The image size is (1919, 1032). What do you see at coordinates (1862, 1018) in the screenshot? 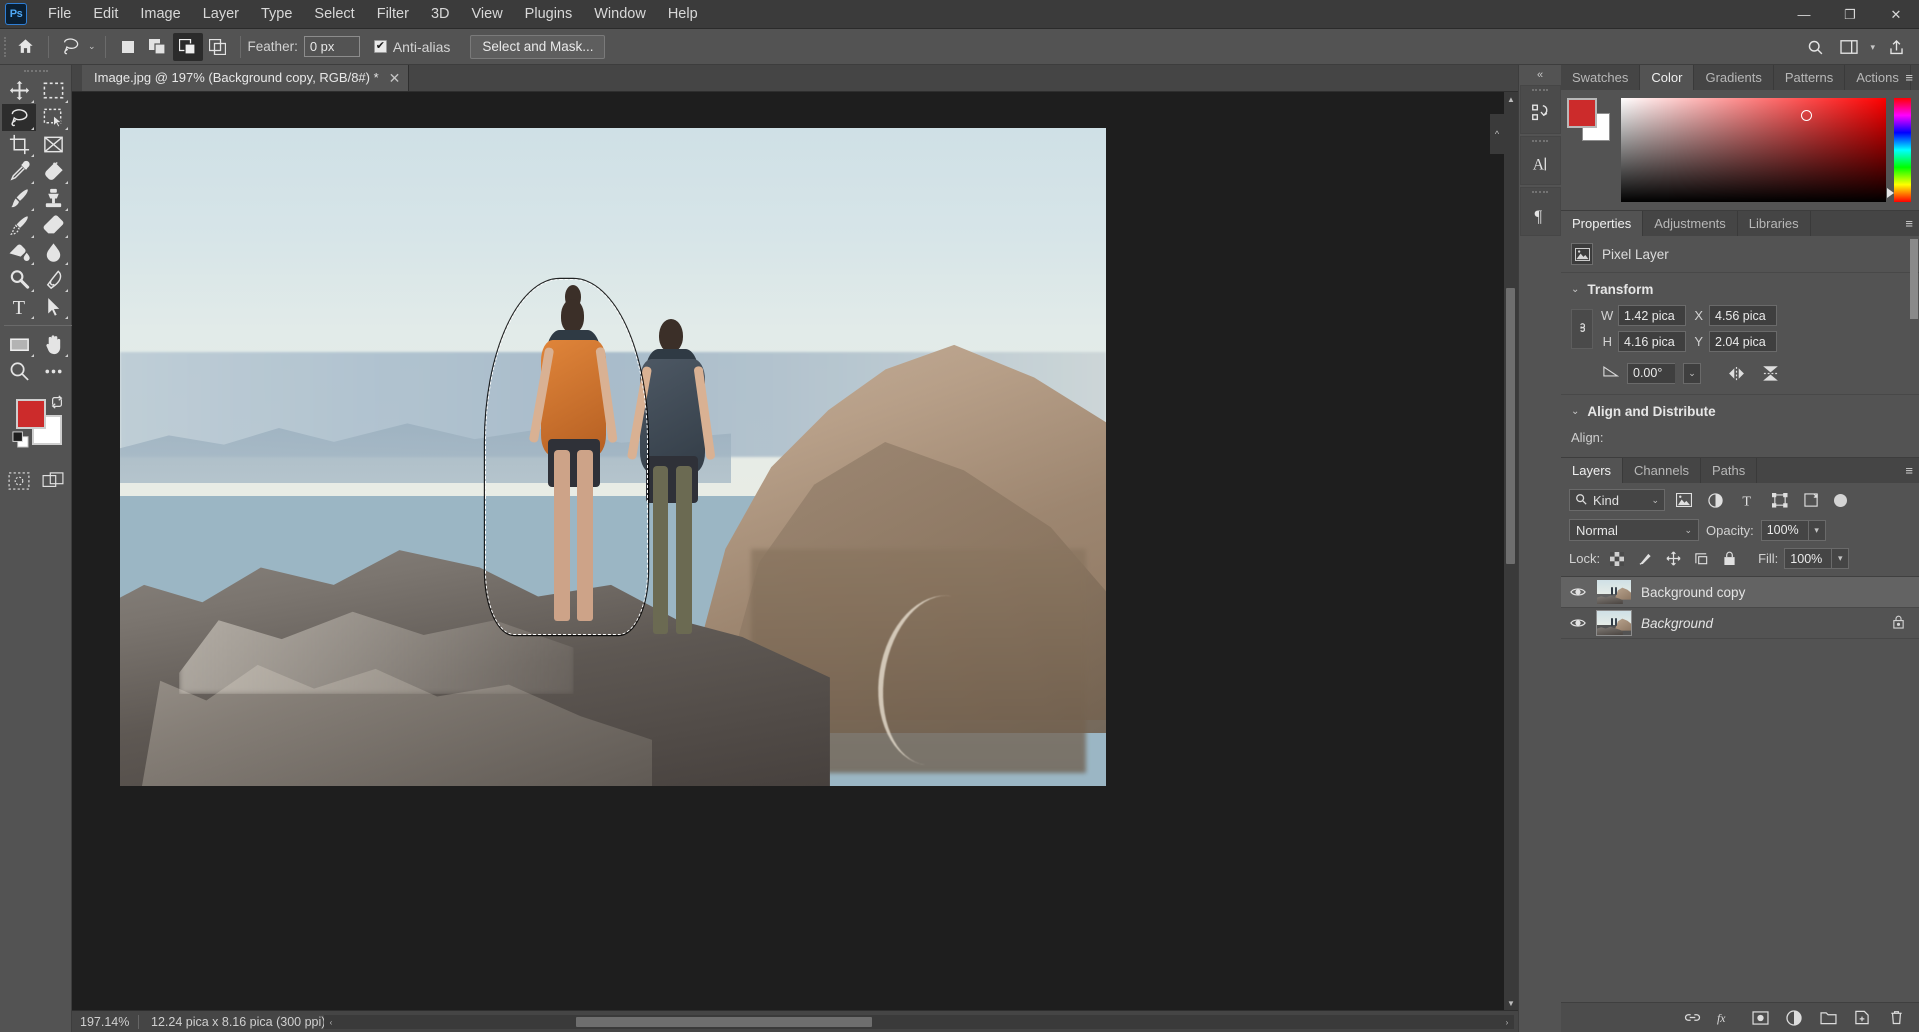
I see `new-layer-icon` at bounding box center [1862, 1018].